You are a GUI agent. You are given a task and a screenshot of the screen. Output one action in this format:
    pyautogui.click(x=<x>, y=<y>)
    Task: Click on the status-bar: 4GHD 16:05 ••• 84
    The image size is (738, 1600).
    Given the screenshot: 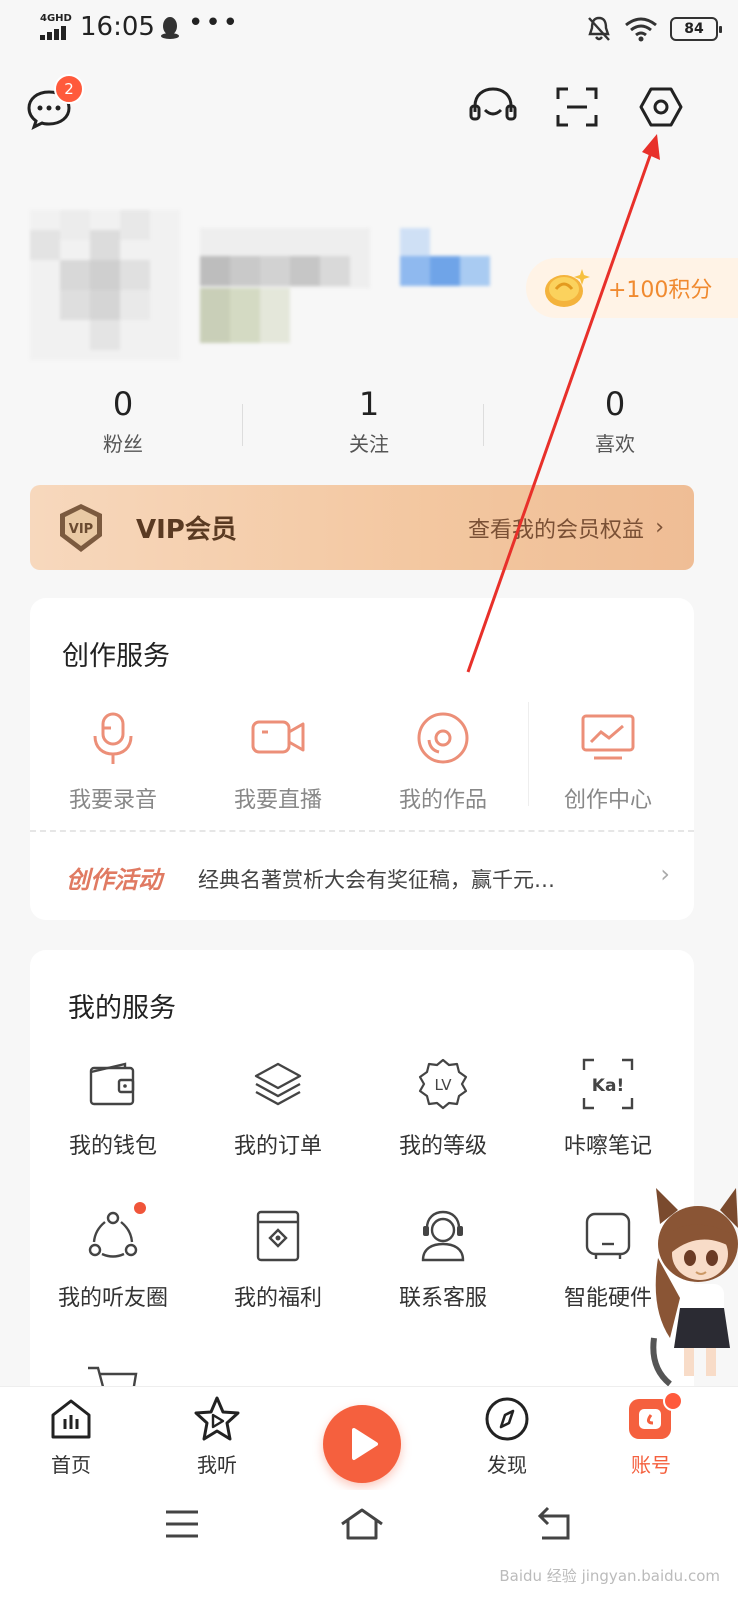 What is the action you would take?
    pyautogui.click(x=369, y=29)
    